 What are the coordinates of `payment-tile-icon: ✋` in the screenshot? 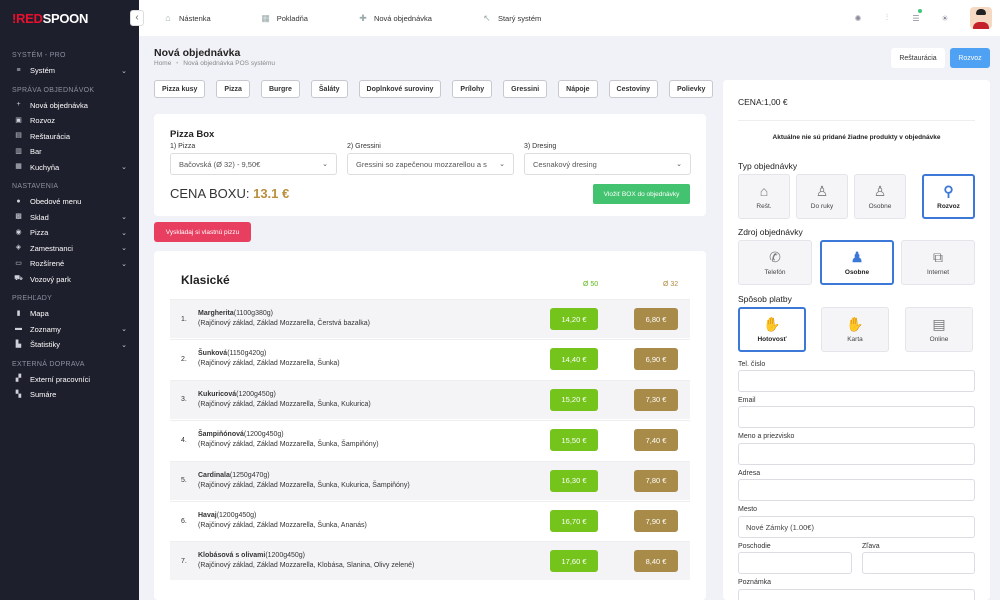 It's located at (772, 324).